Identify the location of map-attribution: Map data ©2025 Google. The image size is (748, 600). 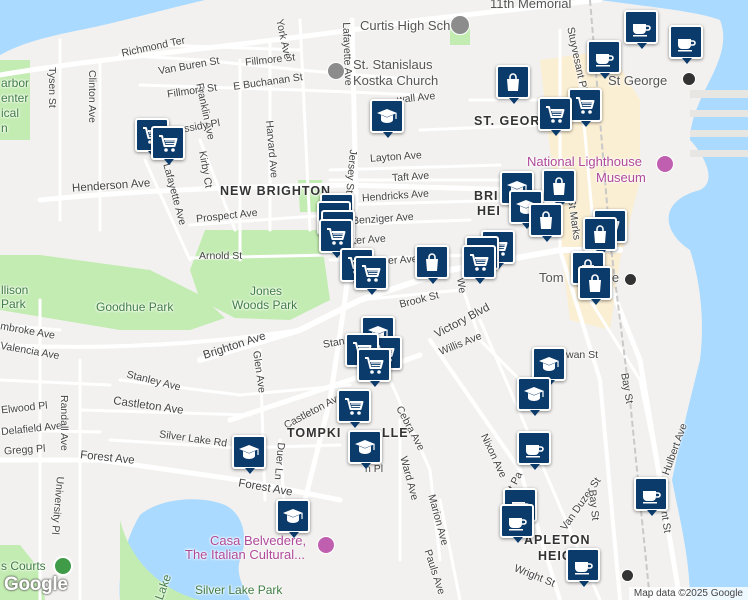
(688, 593).